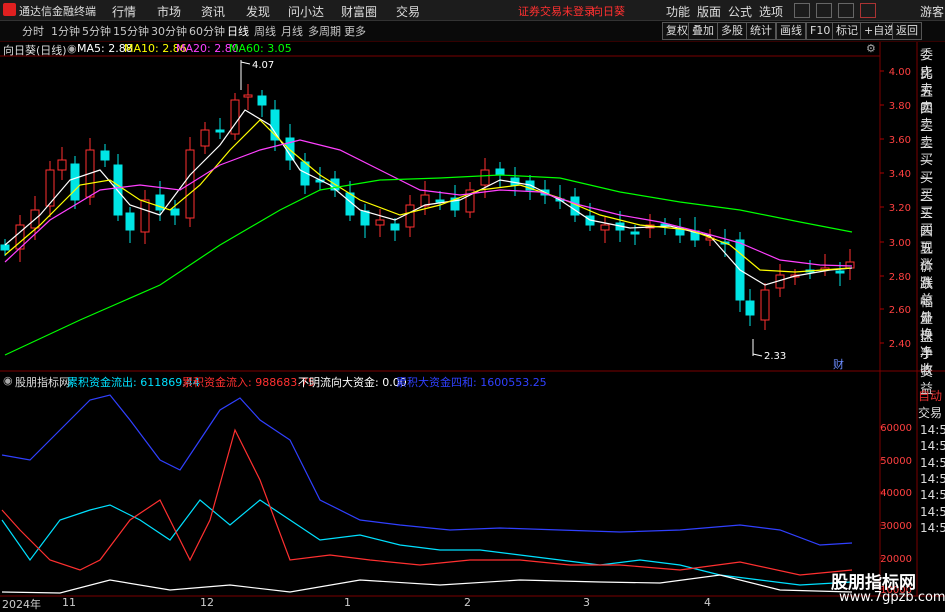 This screenshot has height=612, width=945. I want to click on watermark: 股朋指标网 www.7gpzb.com, so click(887, 588).